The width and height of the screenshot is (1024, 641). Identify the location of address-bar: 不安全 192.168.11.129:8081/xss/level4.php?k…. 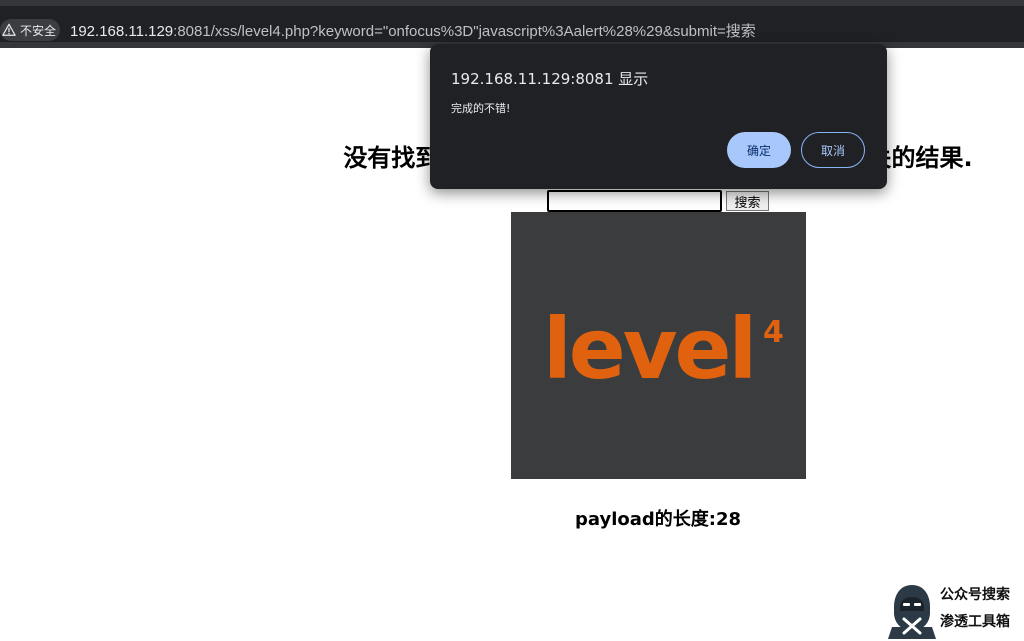
(512, 24).